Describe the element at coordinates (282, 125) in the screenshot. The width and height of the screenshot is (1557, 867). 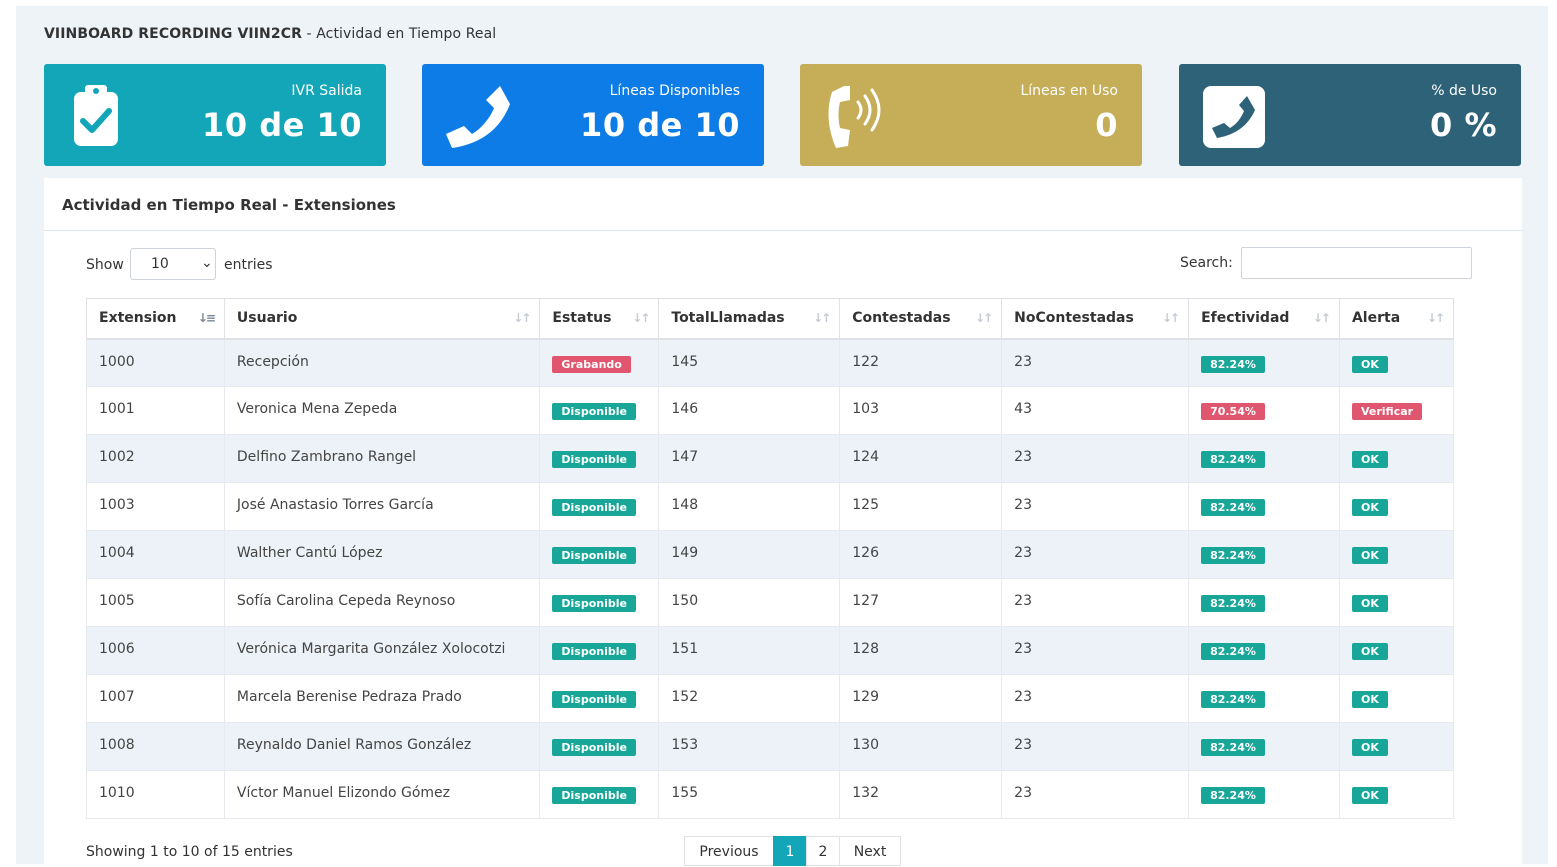
I see `card-value: 10 de 10` at that location.